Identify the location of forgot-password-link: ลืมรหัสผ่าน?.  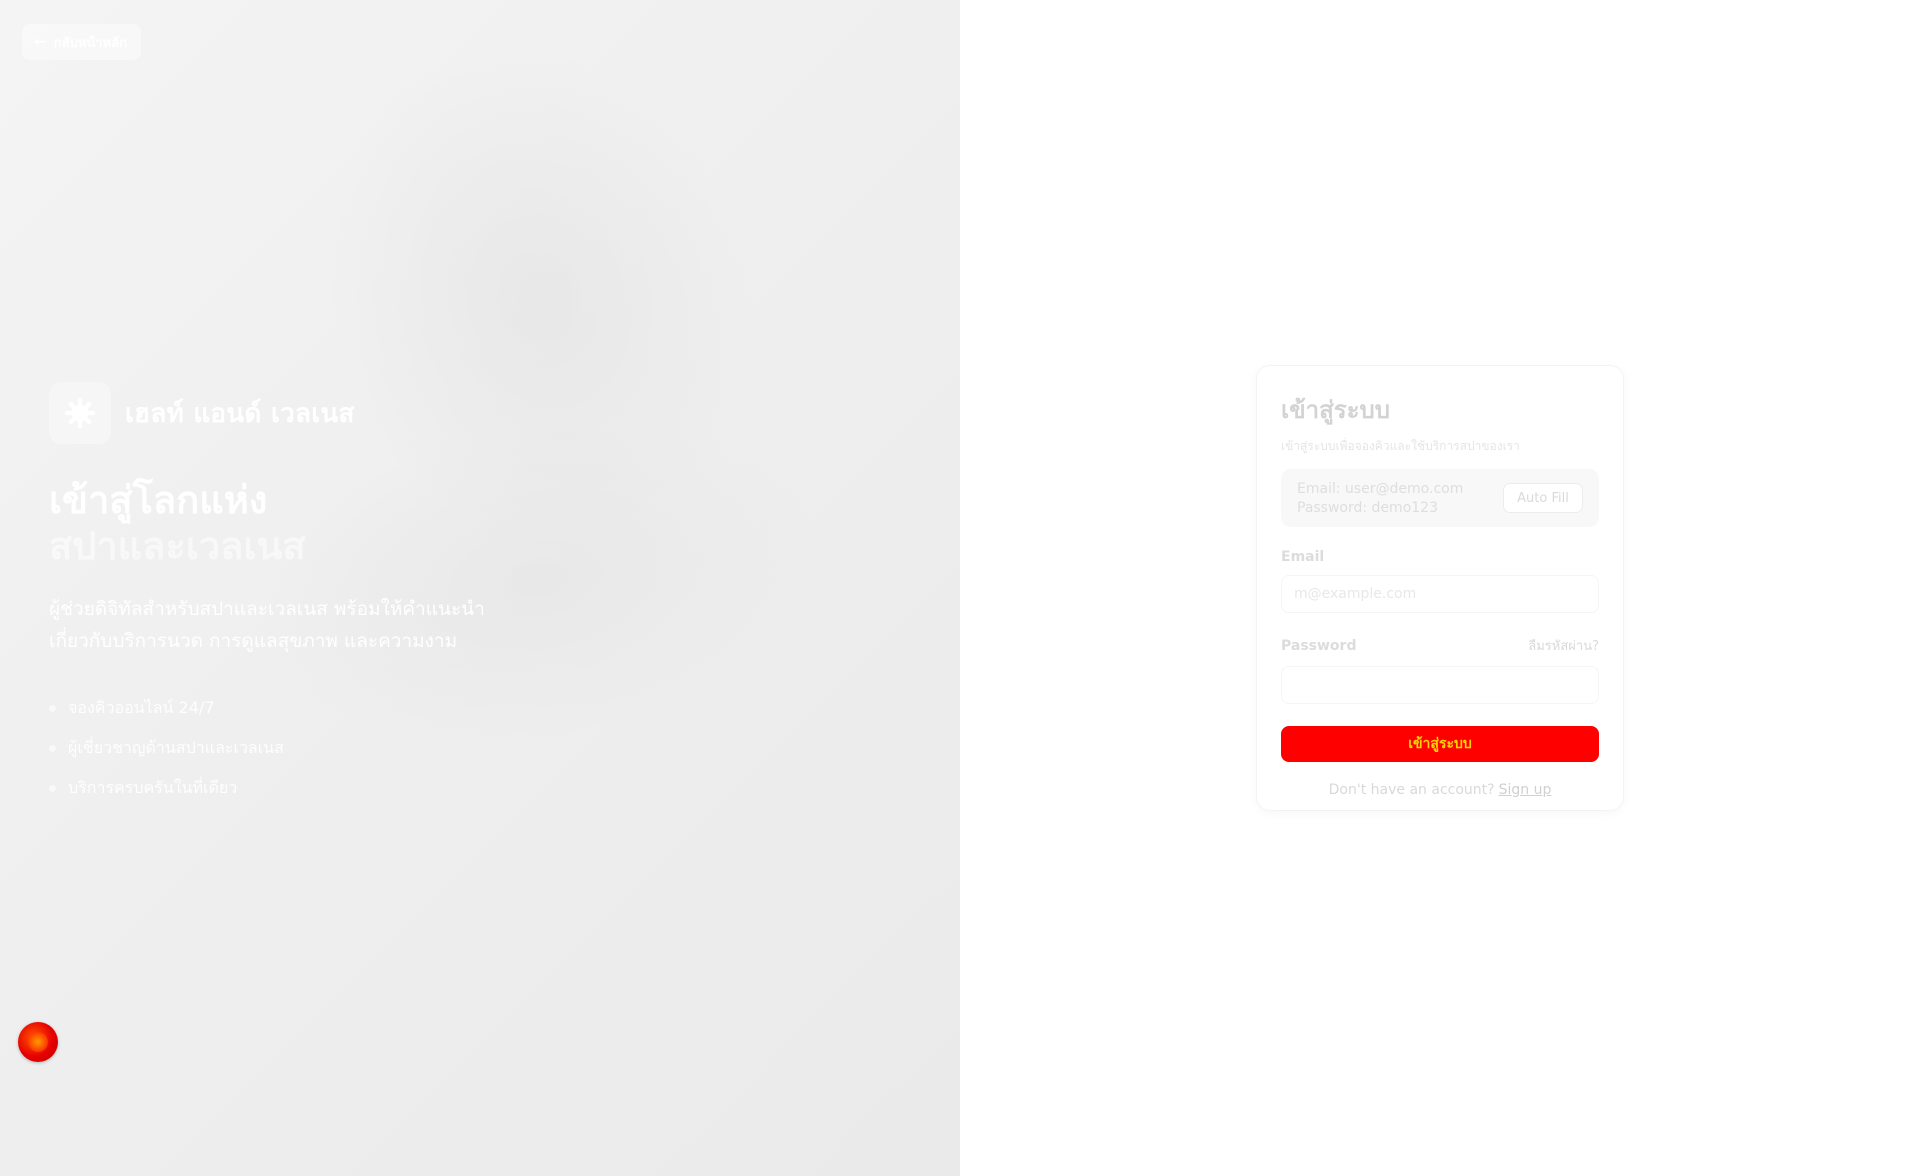
(1563, 645).